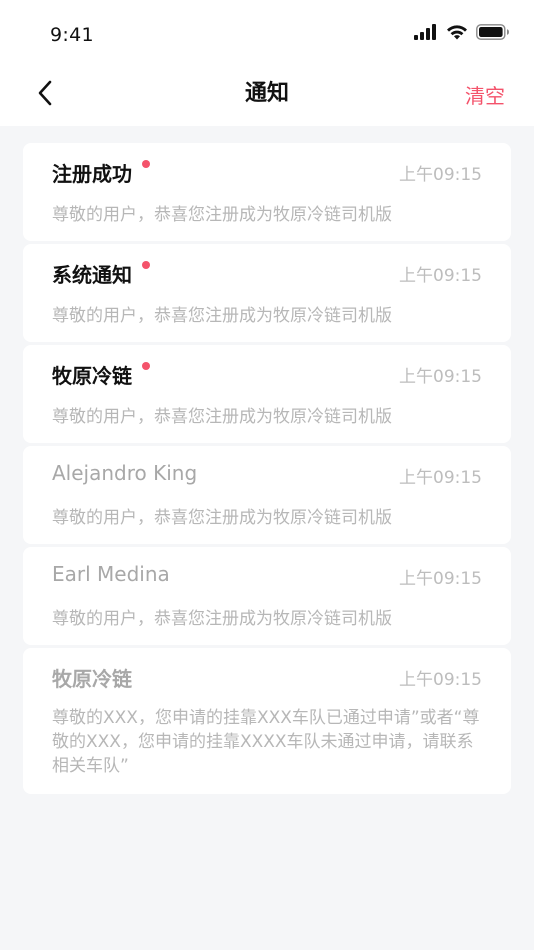  Describe the element at coordinates (457, 34) in the screenshot. I see `wifi-icon` at that location.